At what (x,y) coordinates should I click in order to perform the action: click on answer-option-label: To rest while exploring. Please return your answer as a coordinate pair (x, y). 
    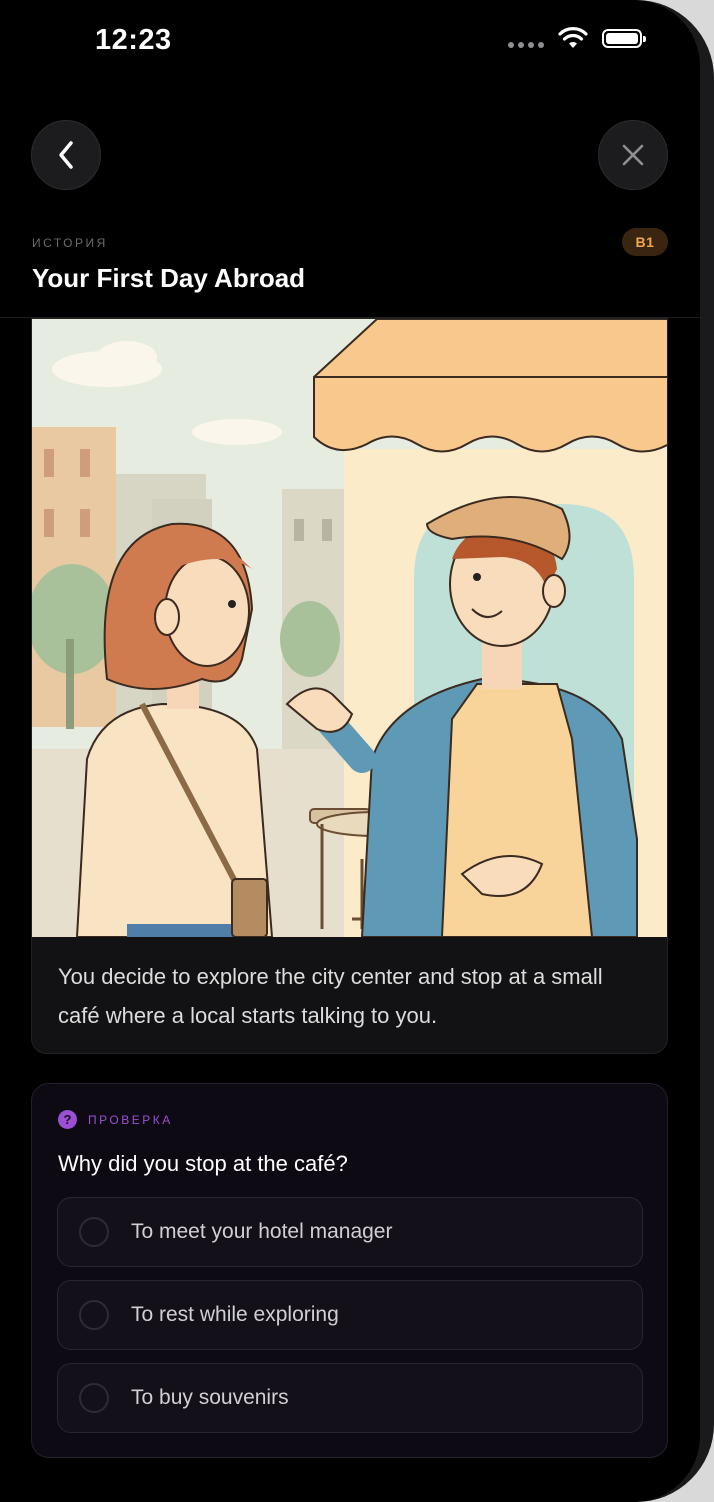
    Looking at the image, I should click on (235, 1314).